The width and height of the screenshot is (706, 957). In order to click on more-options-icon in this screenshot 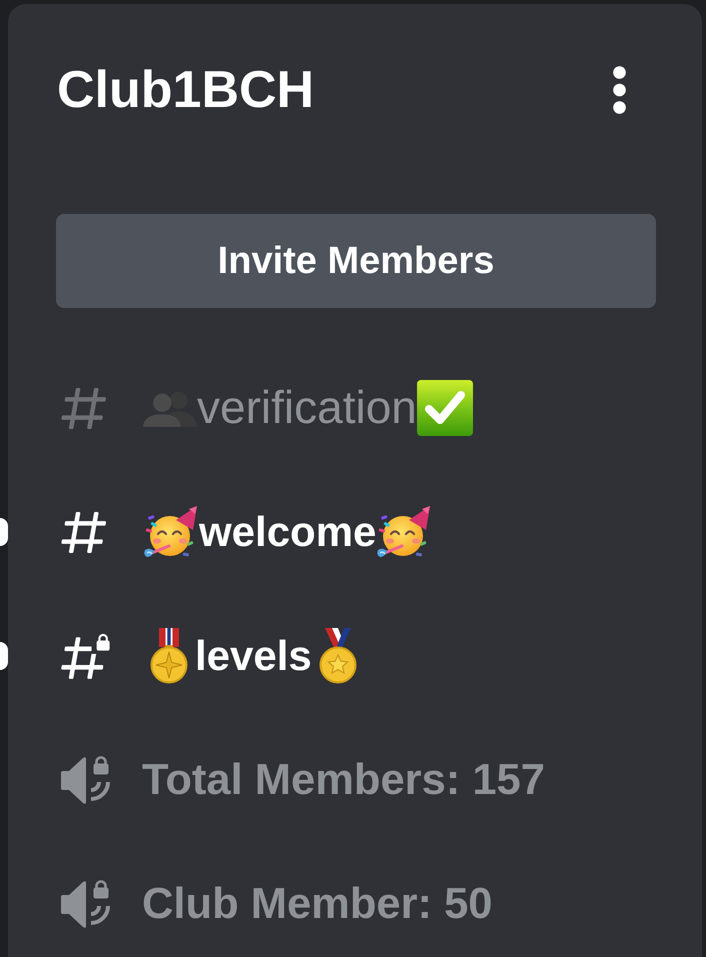, I will do `click(619, 90)`.